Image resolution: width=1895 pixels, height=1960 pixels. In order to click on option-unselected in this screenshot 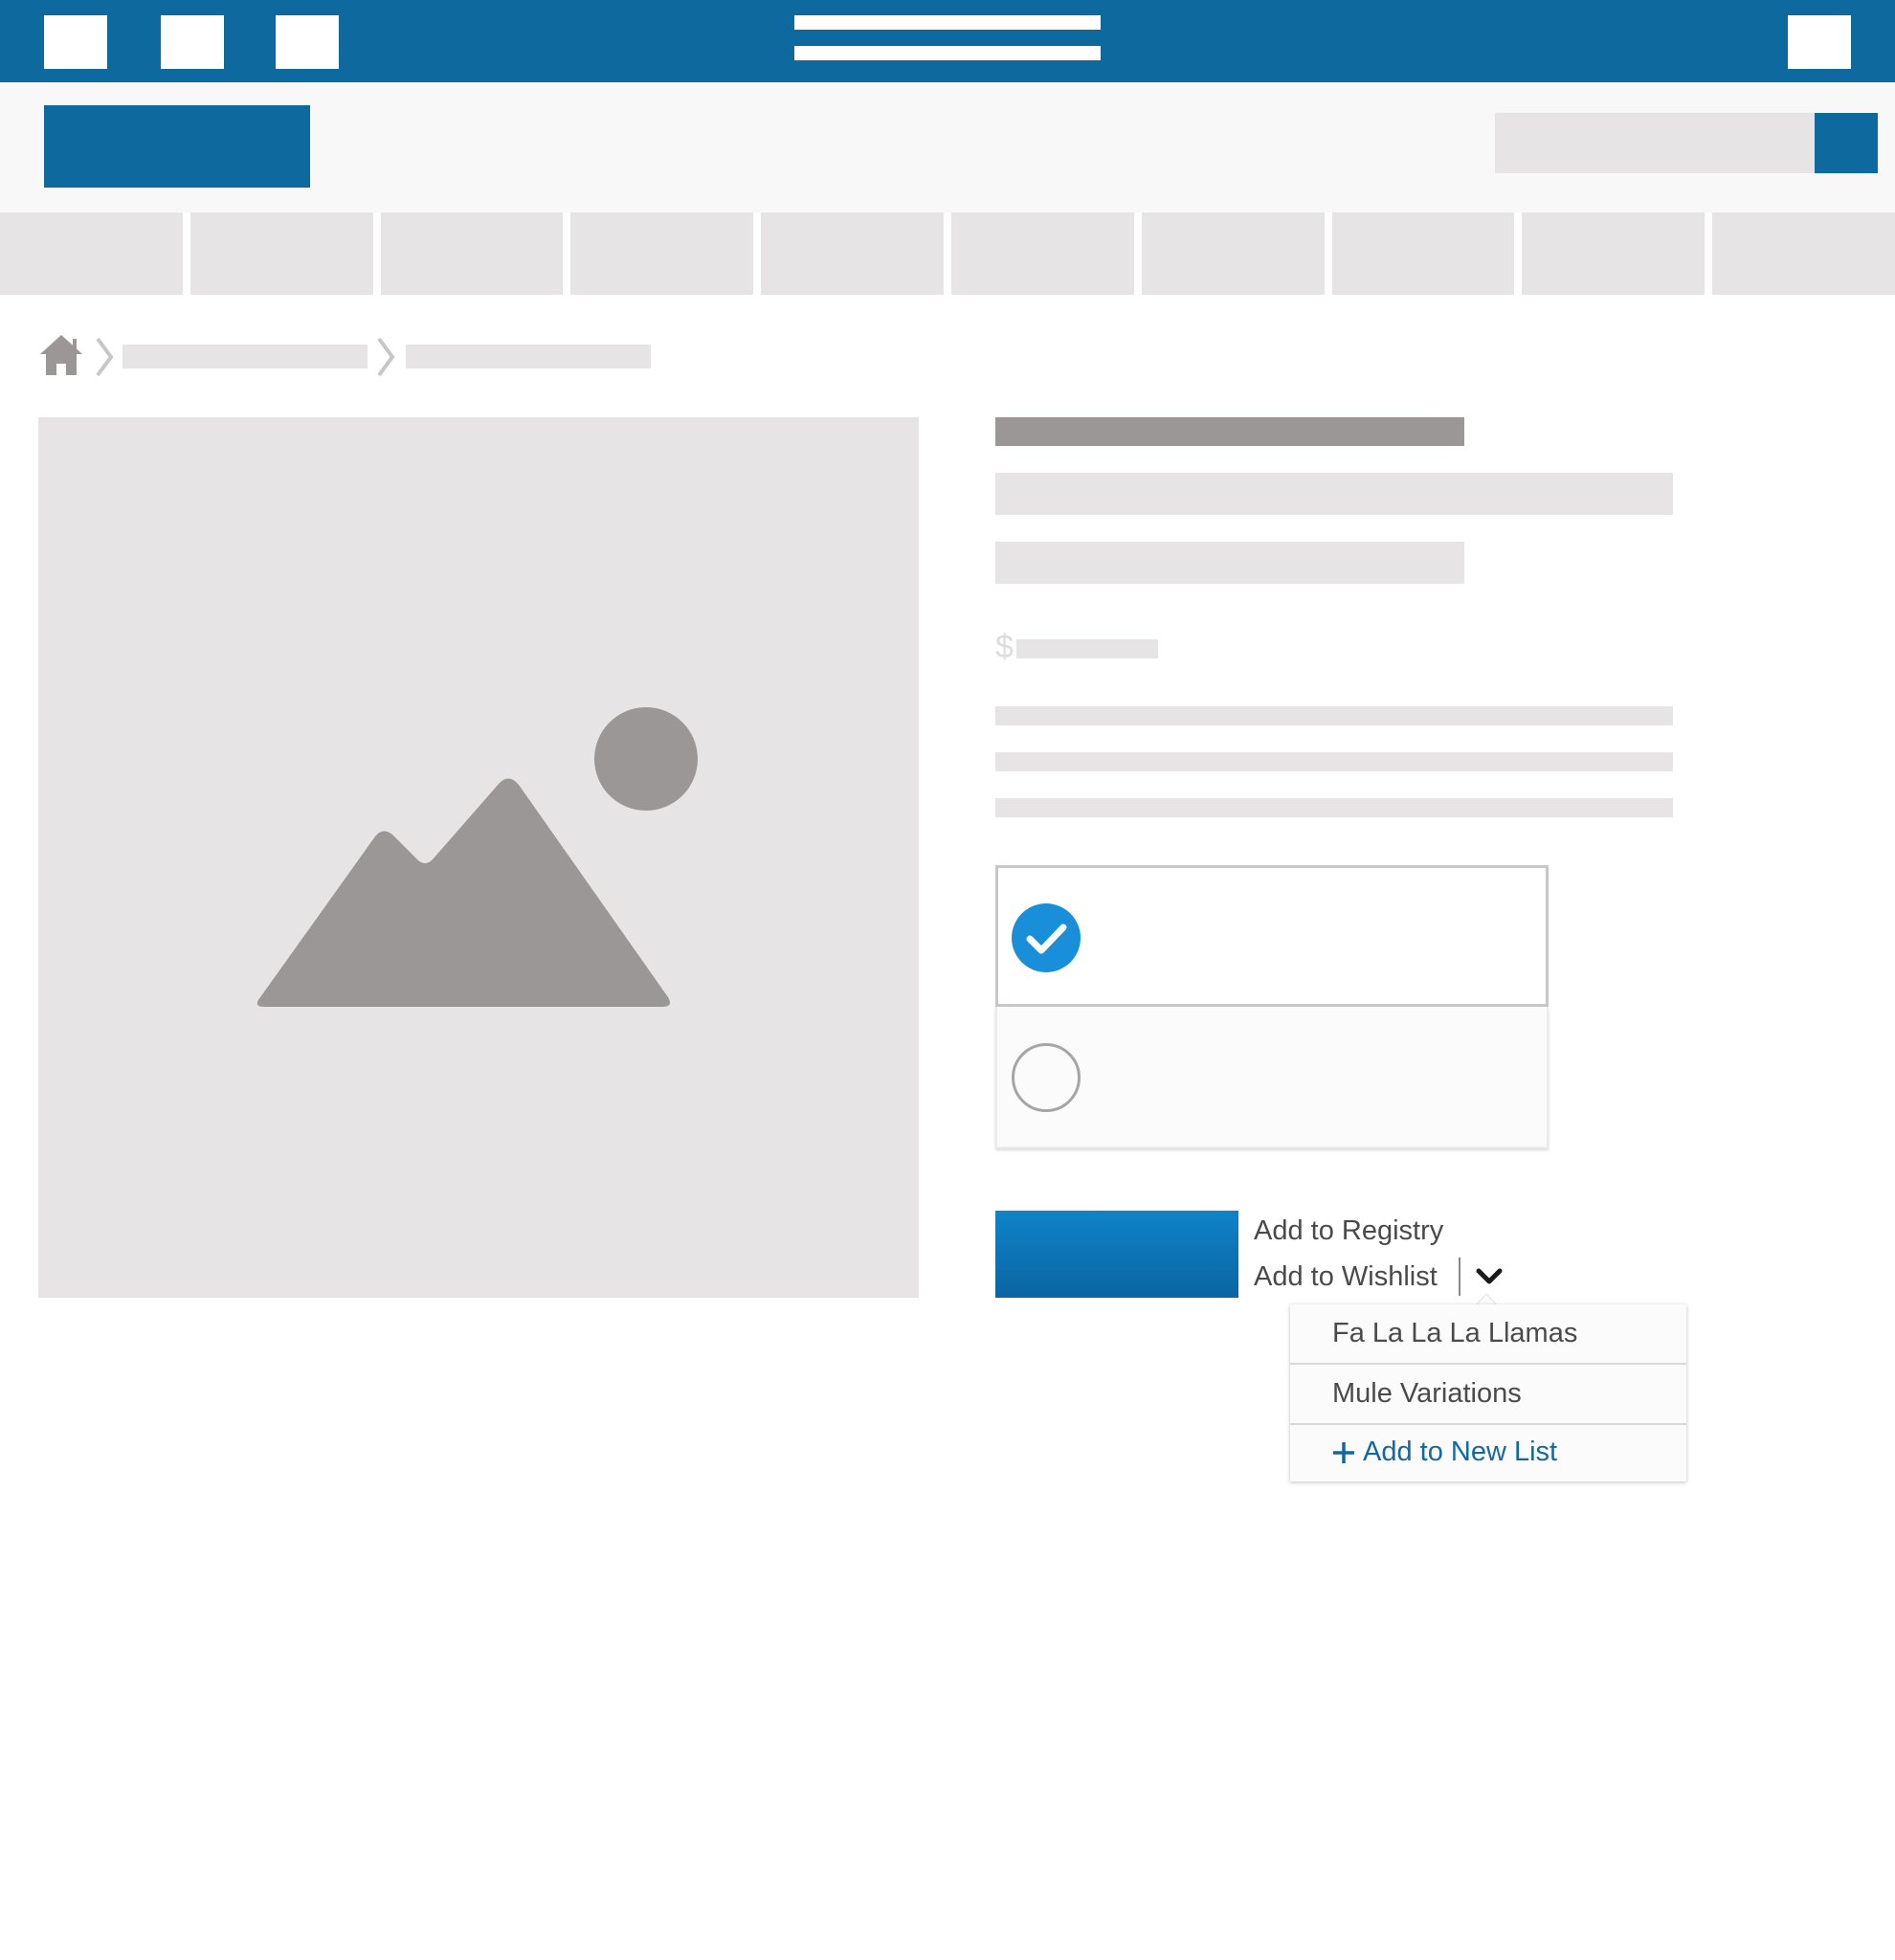, I will do `click(1272, 1077)`.